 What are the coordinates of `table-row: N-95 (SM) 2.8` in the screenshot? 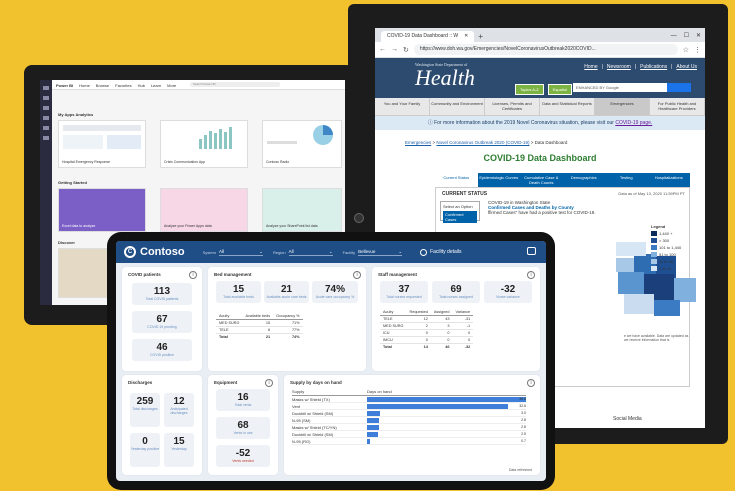 It's located at (409, 420).